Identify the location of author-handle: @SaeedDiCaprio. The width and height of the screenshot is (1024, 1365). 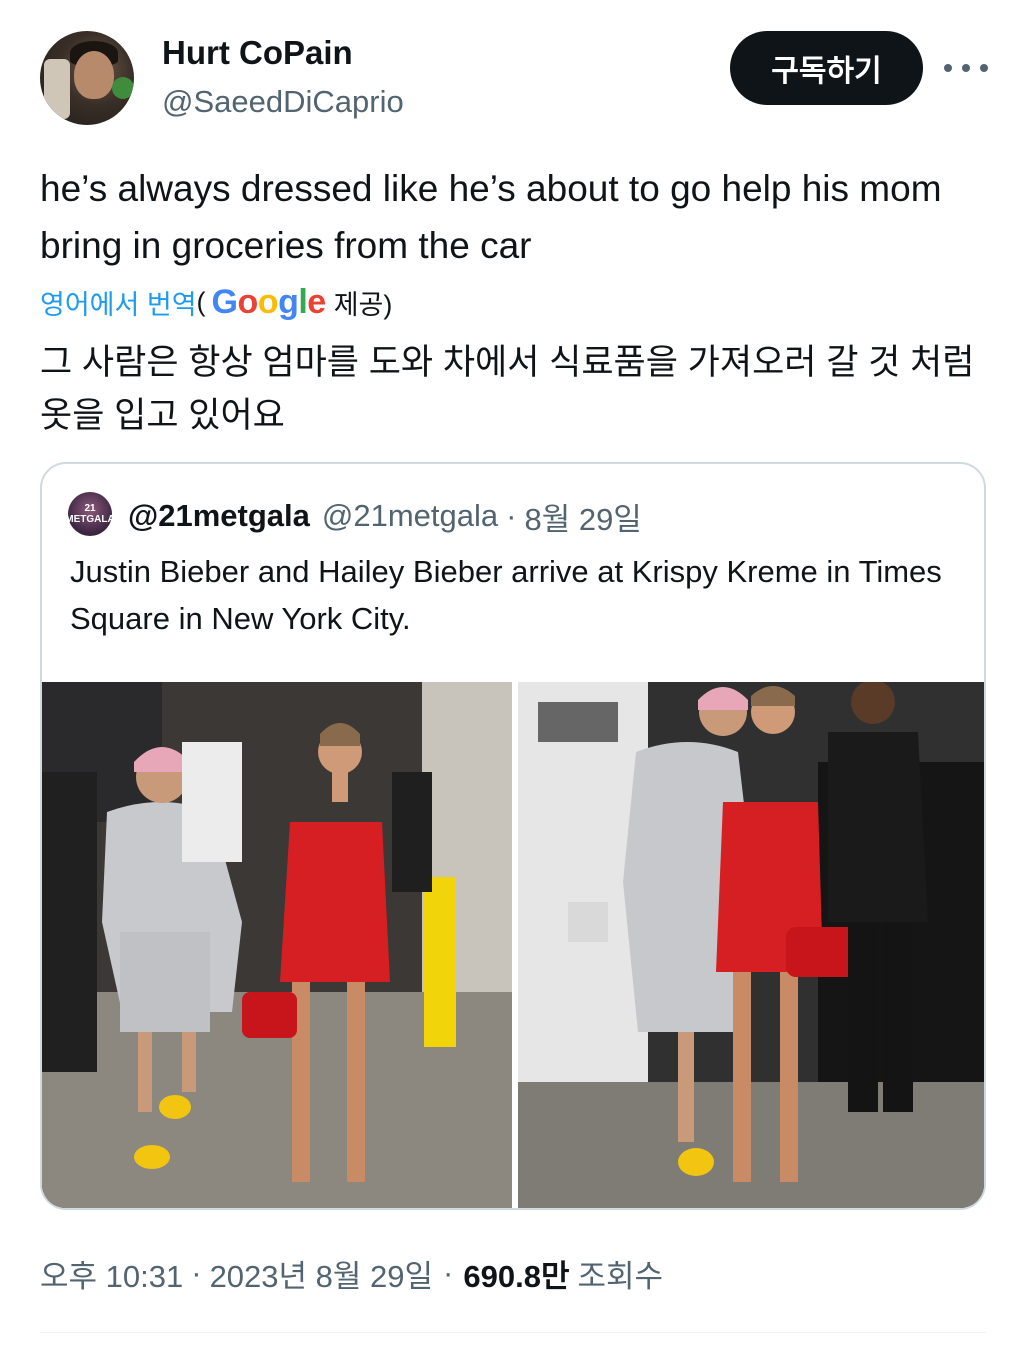
(283, 102).